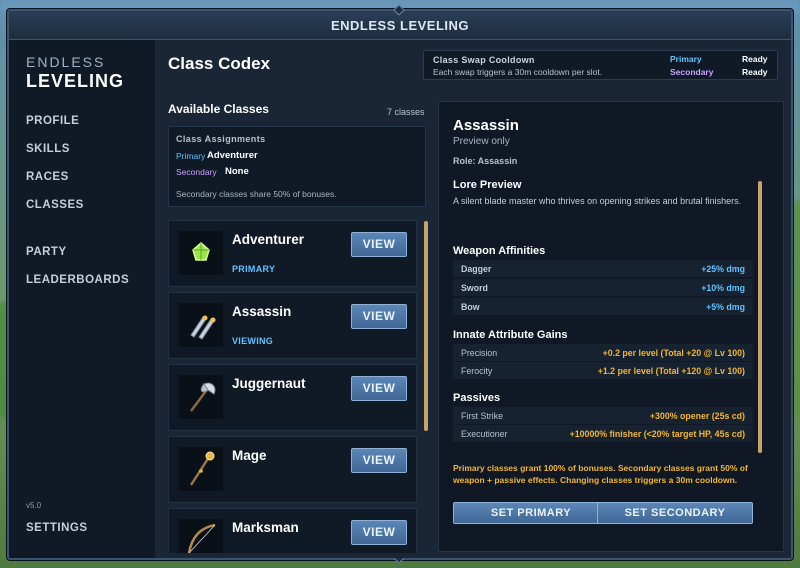 The height and width of the screenshot is (568, 800). I want to click on cooldown-primary-label: Primary, so click(686, 59).